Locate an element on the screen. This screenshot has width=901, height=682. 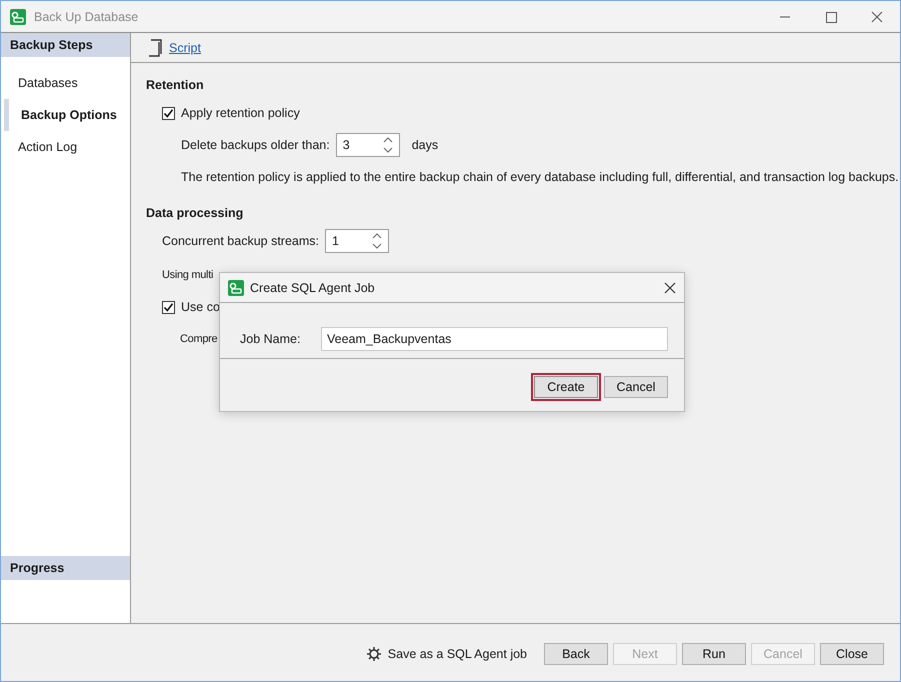
compression-checkbox is located at coordinates (168, 307).